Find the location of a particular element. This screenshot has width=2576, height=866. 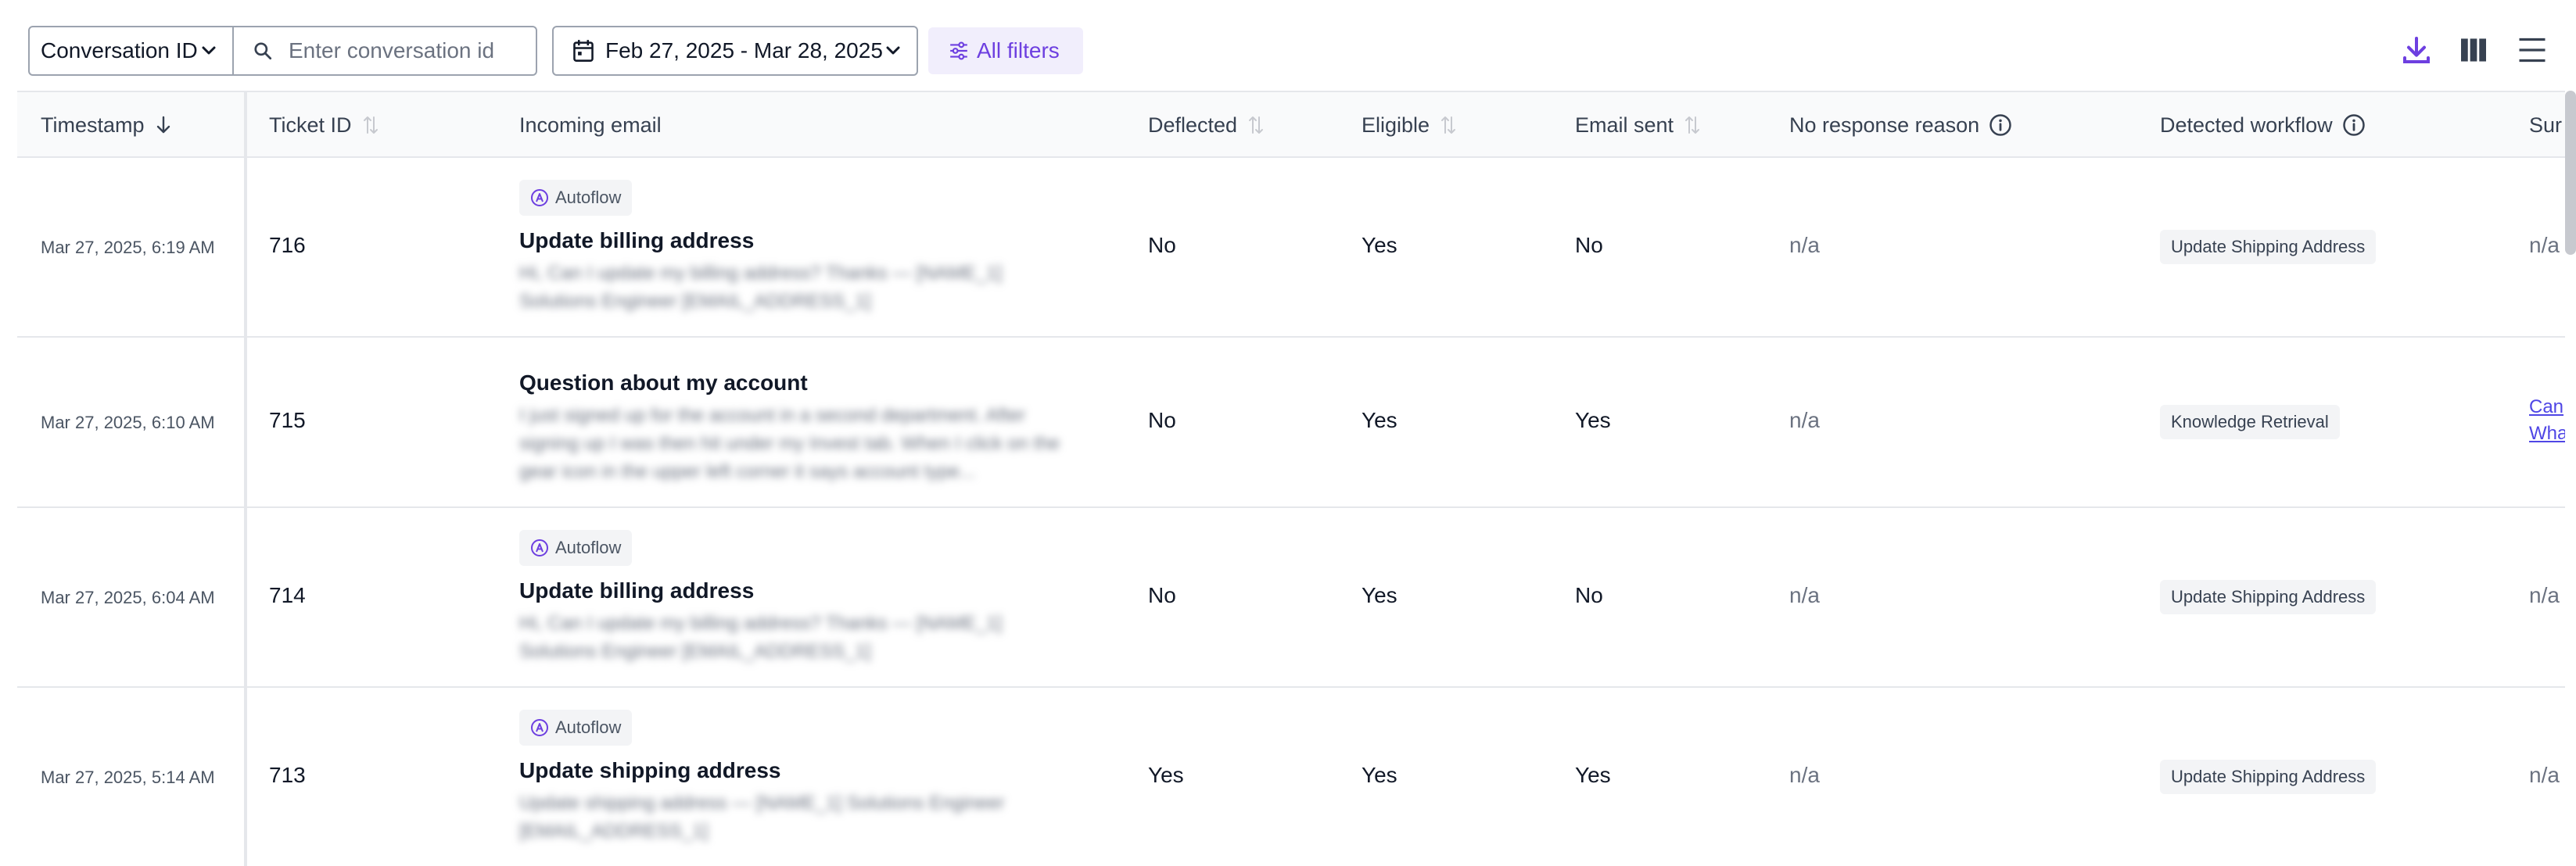

columns-icon is located at coordinates (2473, 50).